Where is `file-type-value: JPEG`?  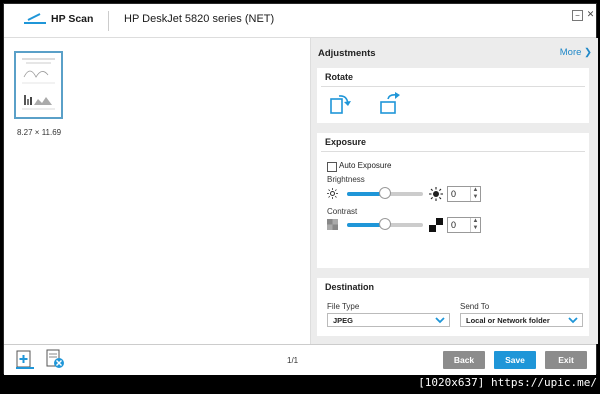 file-type-value: JPEG is located at coordinates (343, 320).